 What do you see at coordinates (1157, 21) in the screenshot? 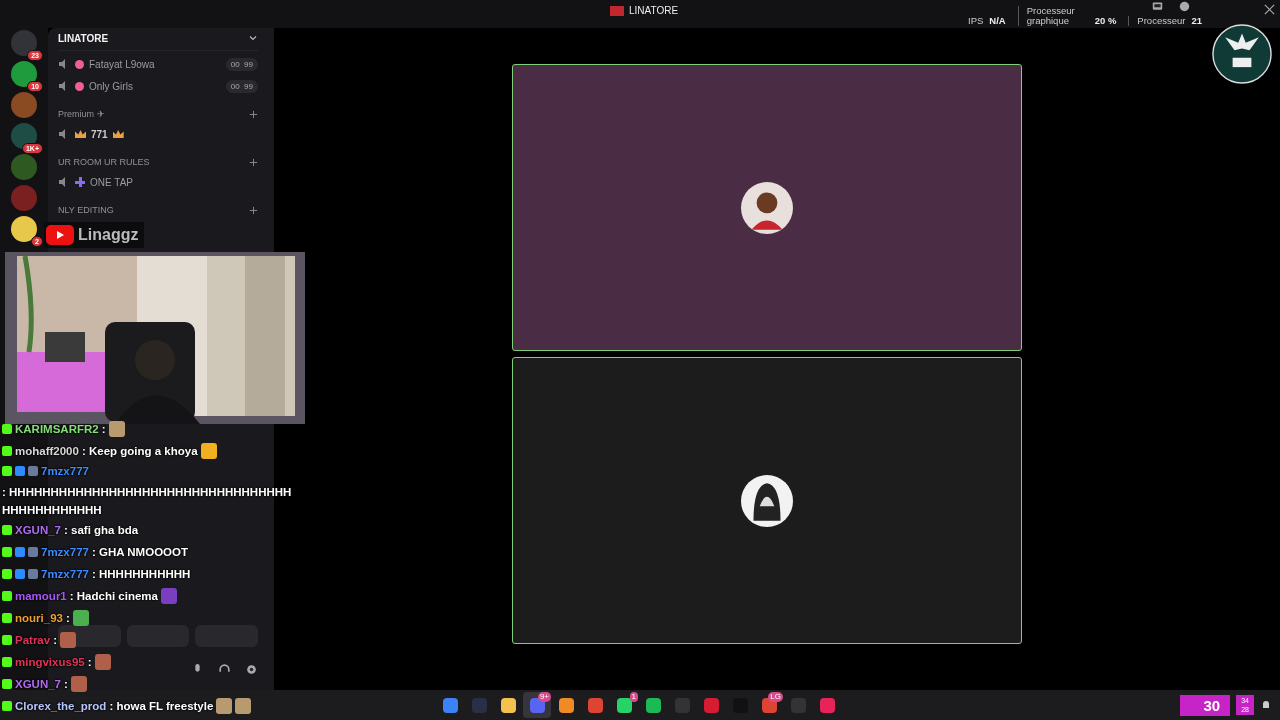
I see `stat-label: Processeur` at bounding box center [1157, 21].